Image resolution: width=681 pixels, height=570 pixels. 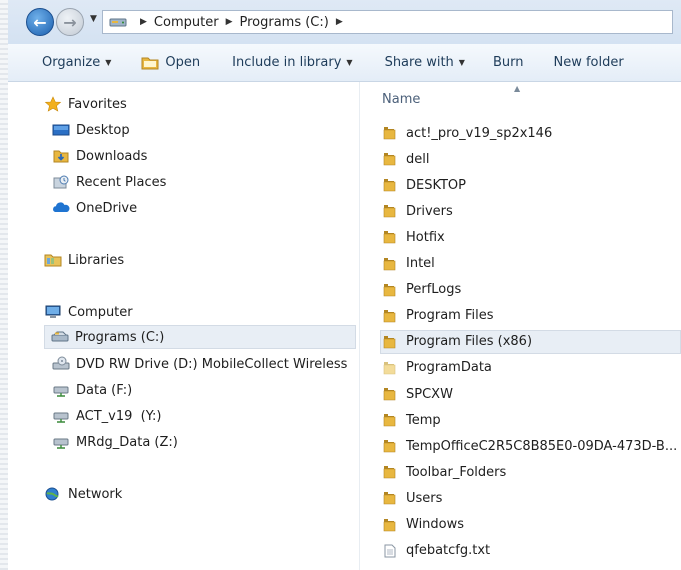 I want to click on downloads-folder-icon, so click(x=61, y=156).